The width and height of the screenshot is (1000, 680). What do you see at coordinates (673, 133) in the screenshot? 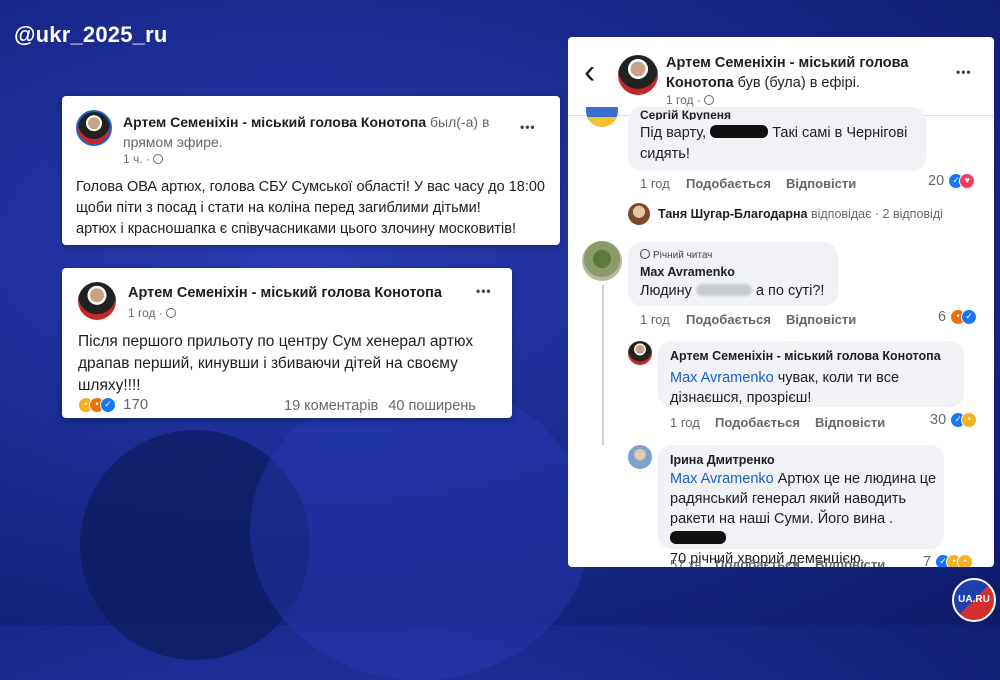
I see `comment-text: Під варту,` at bounding box center [673, 133].